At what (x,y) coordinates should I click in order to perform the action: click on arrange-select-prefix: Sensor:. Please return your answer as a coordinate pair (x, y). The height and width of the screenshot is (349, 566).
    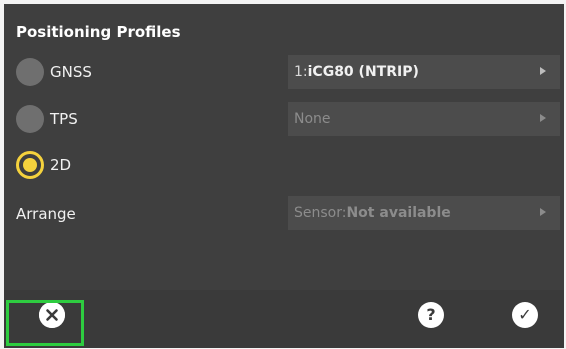
    Looking at the image, I should click on (320, 213).